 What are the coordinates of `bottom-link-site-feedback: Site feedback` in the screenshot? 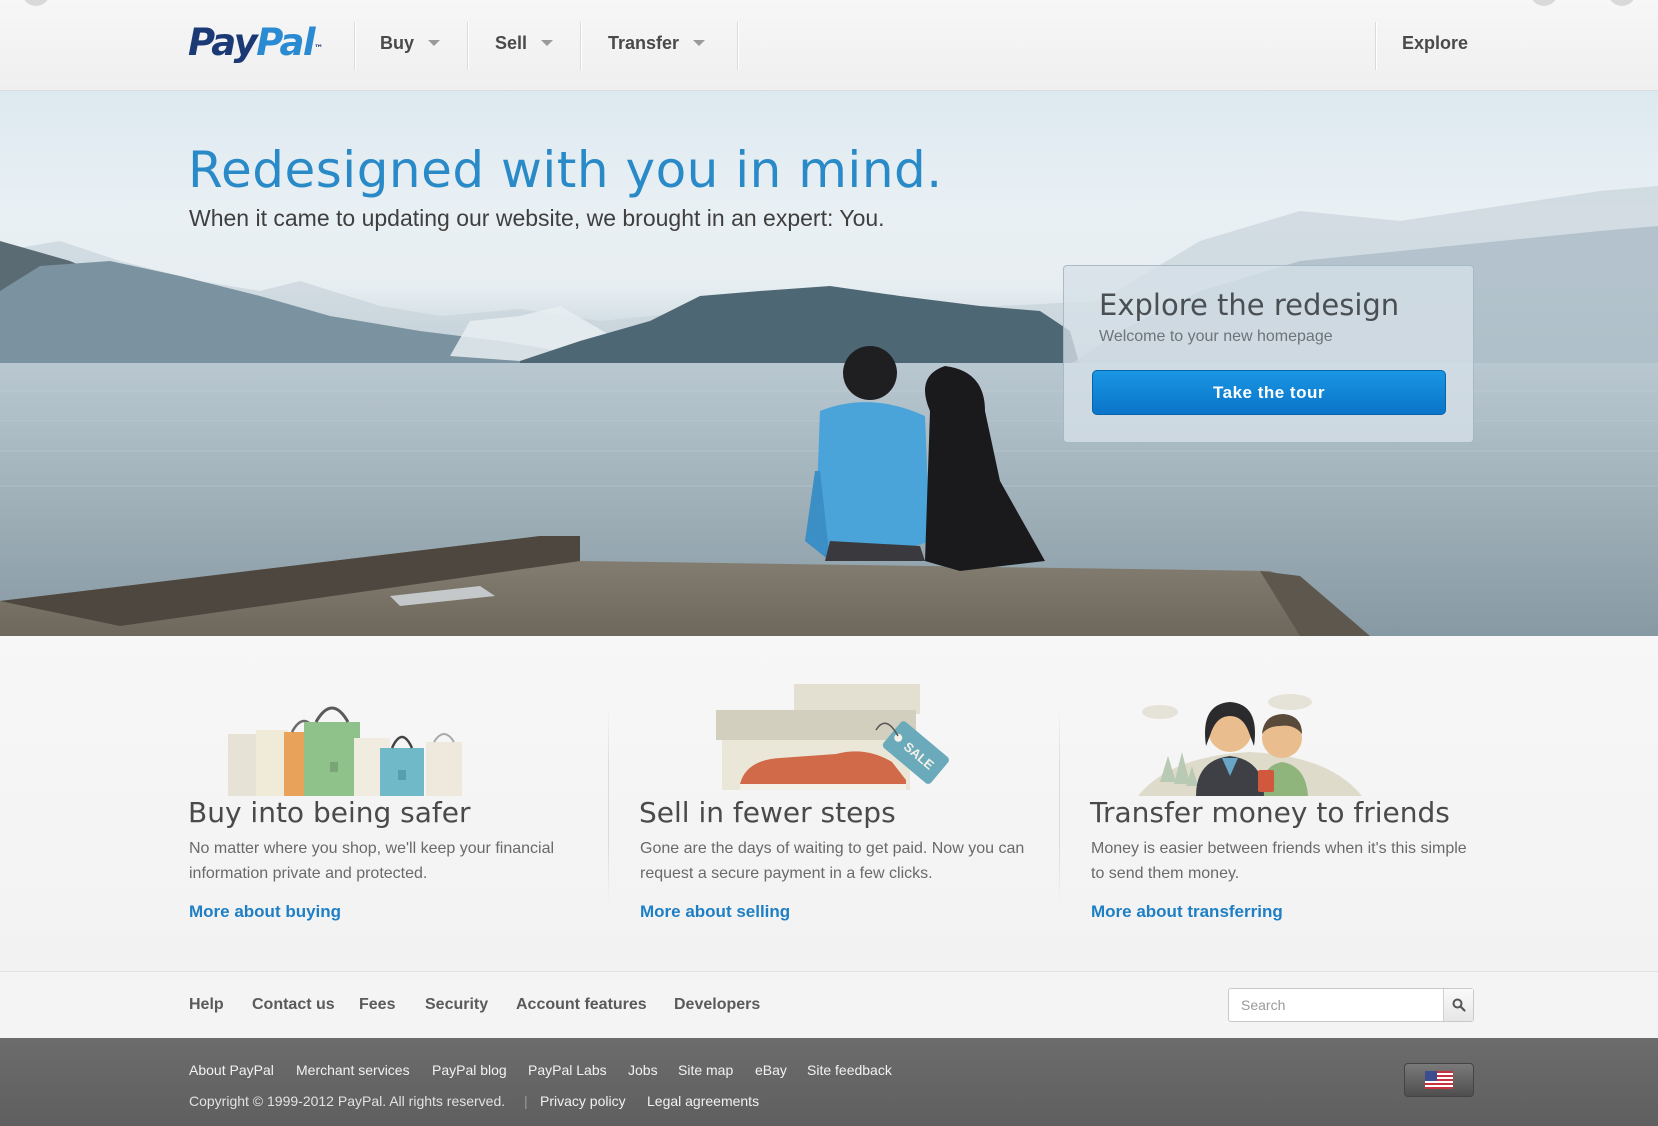 It's located at (849, 1070).